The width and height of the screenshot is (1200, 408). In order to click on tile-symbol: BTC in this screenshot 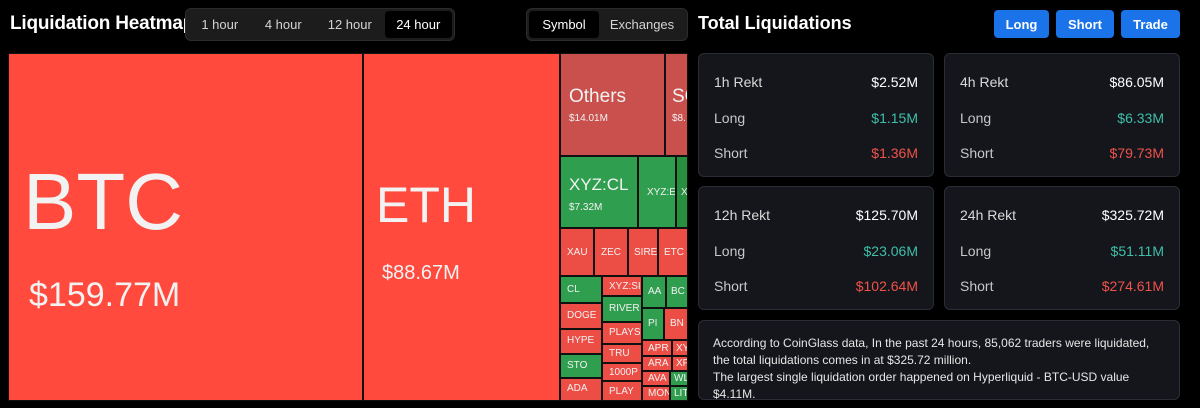, I will do `click(103, 201)`.